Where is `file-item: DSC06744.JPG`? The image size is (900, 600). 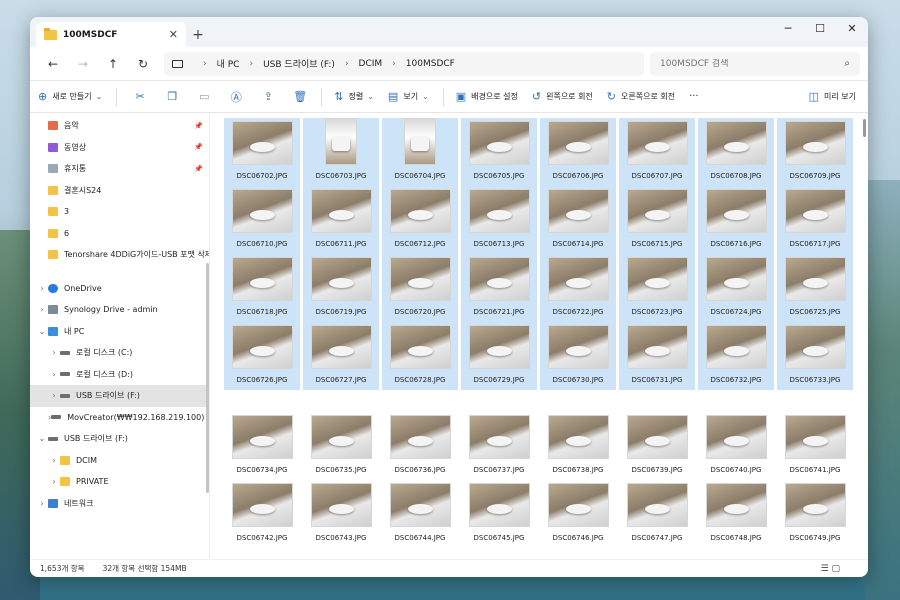 file-item: DSC06744.JPG is located at coordinates (420, 514).